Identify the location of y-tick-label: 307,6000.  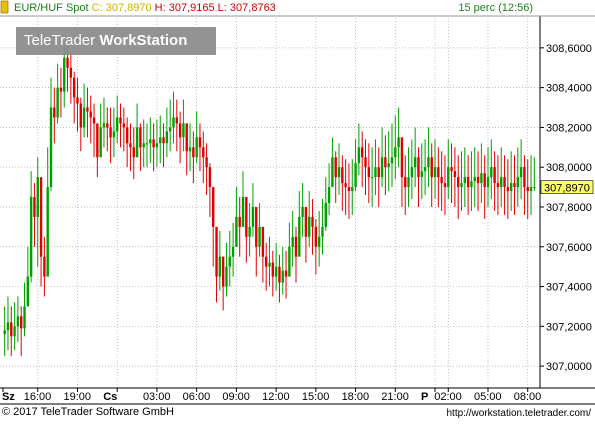
(569, 248).